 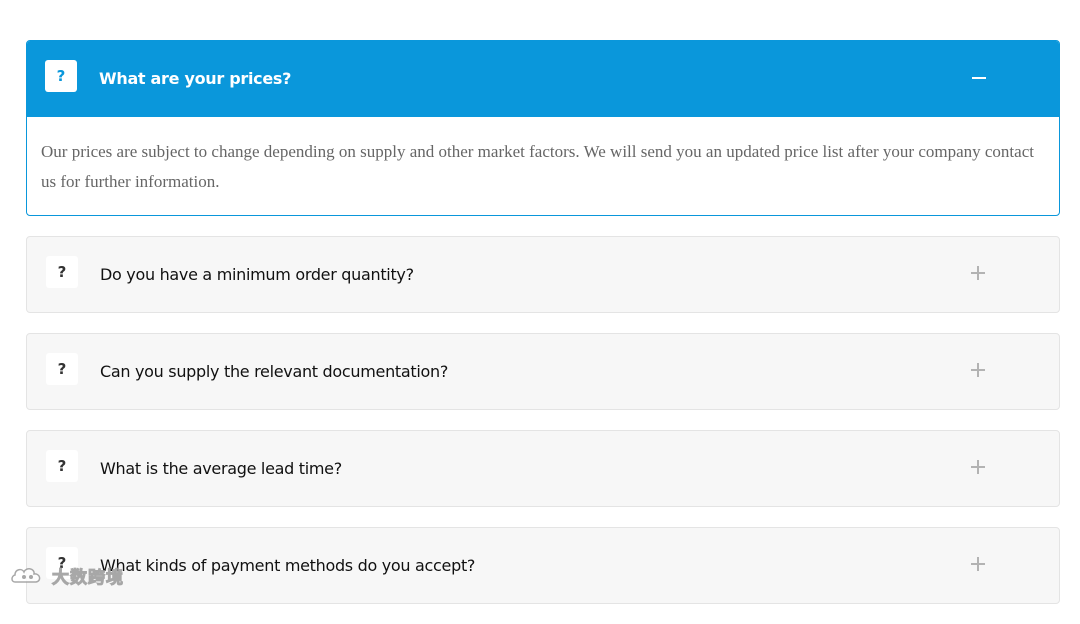 I want to click on collapse-minus-icon, so click(x=979, y=78).